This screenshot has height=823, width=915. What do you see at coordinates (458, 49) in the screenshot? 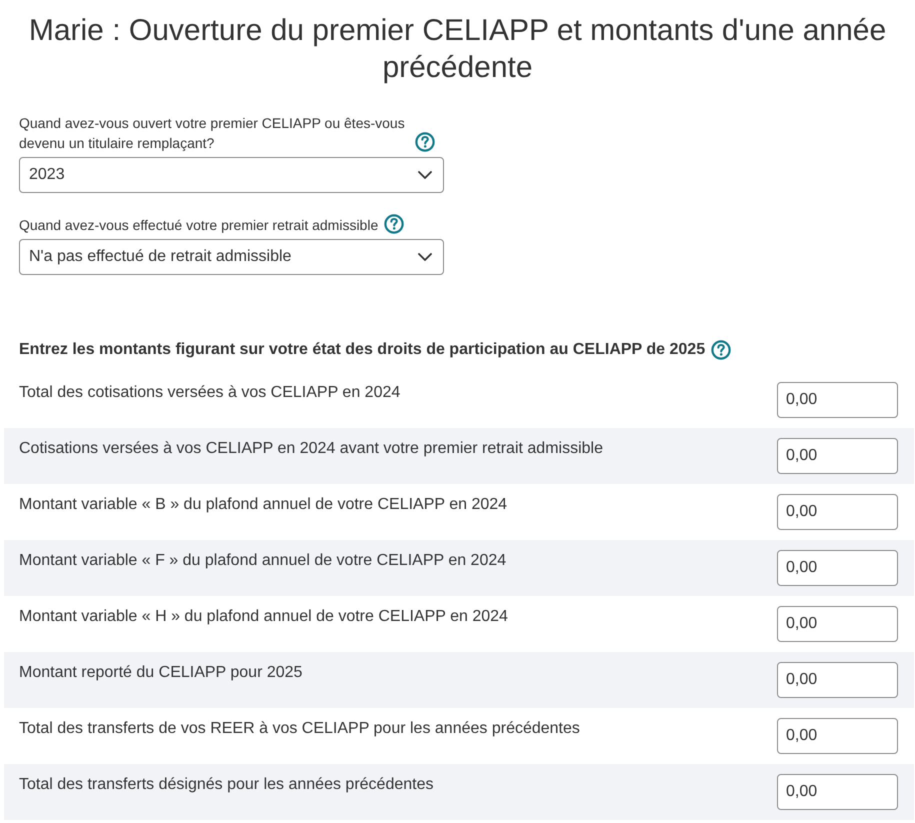
I see `page-title: Marie : Ouverture du premier CELIAPP et montants d'une année précédente` at bounding box center [458, 49].